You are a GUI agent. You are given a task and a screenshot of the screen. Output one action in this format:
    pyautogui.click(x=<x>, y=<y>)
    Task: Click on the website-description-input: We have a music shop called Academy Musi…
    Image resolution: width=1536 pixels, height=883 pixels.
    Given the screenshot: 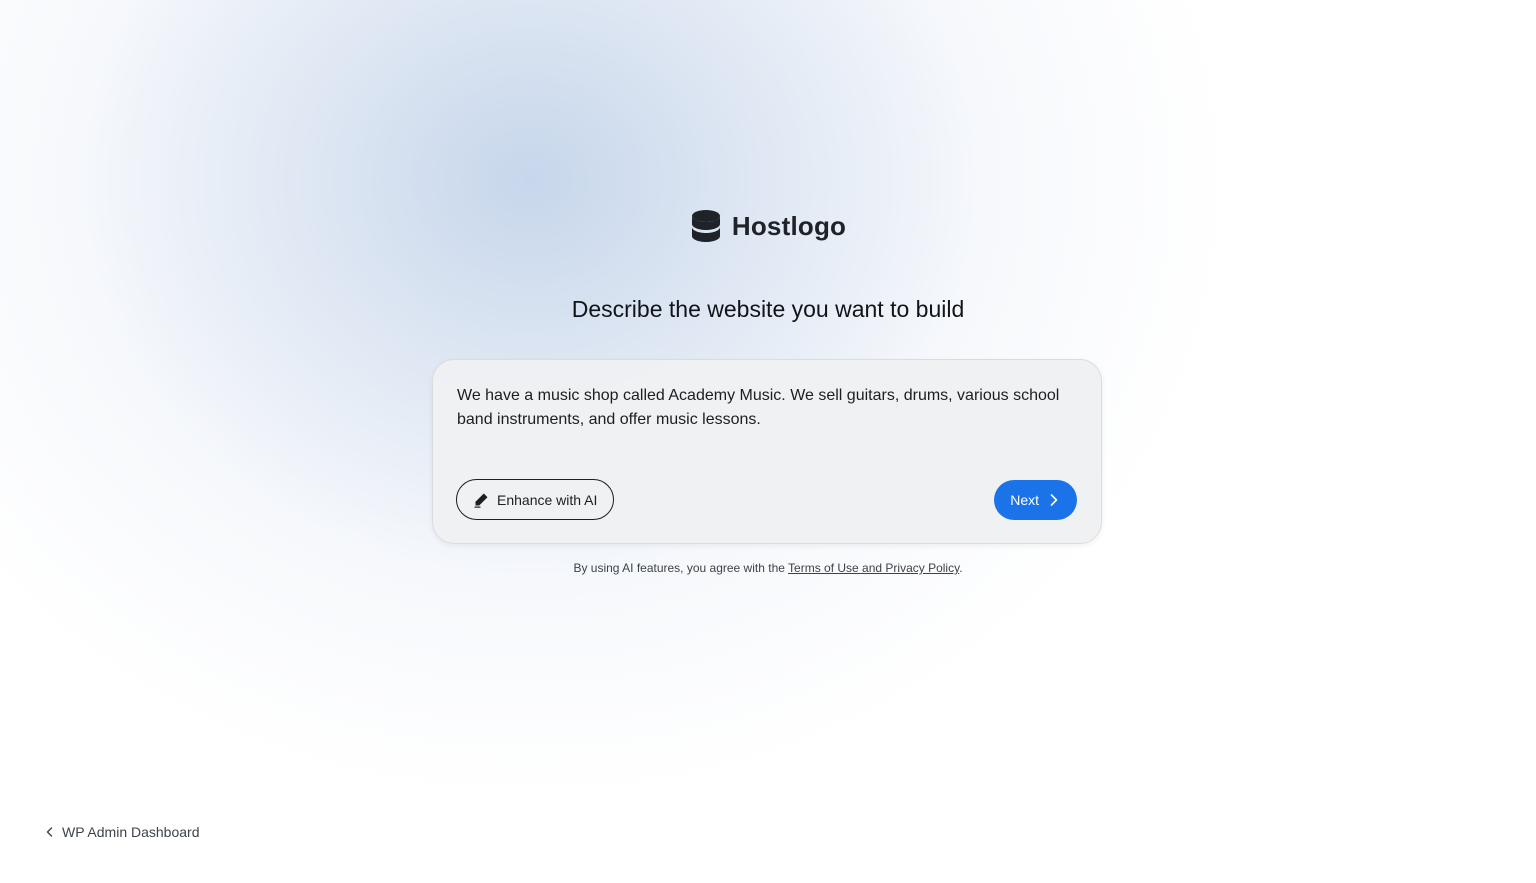 What is the action you would take?
    pyautogui.click(x=767, y=408)
    